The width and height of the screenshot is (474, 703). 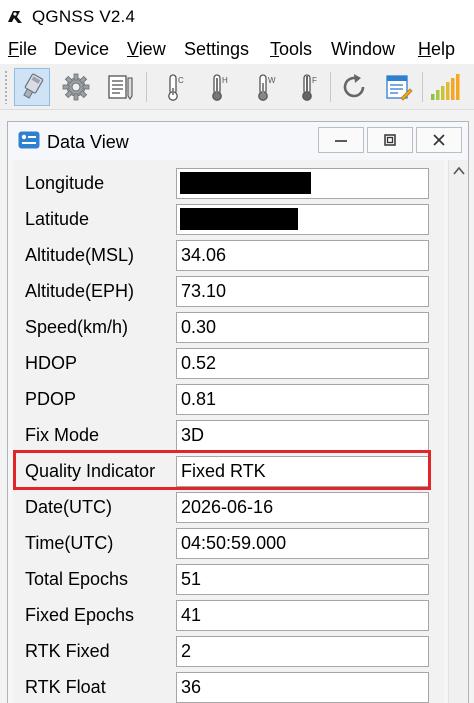 I want to click on thermometer-full-icon: F, so click(x=309, y=87).